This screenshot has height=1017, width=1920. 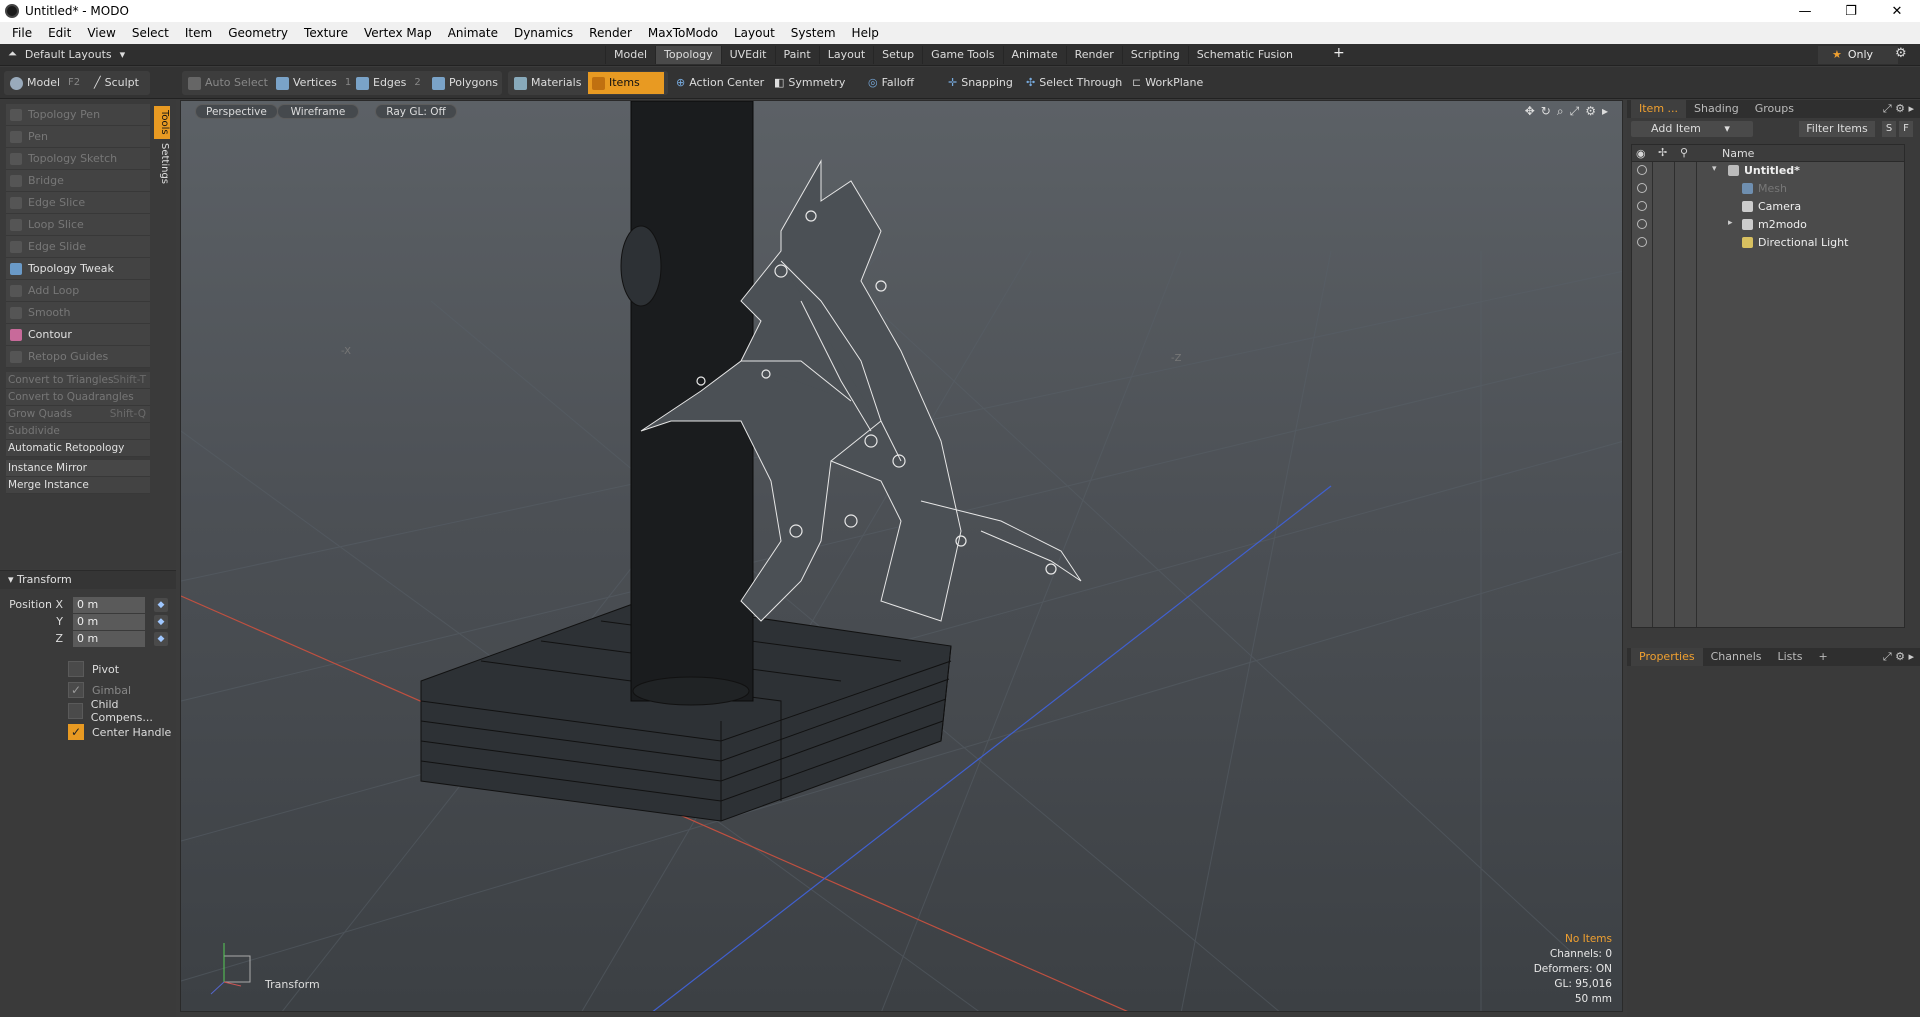 I want to click on convert-to-triangles-command: Convert to Triangles Shift-T, so click(x=78, y=380).